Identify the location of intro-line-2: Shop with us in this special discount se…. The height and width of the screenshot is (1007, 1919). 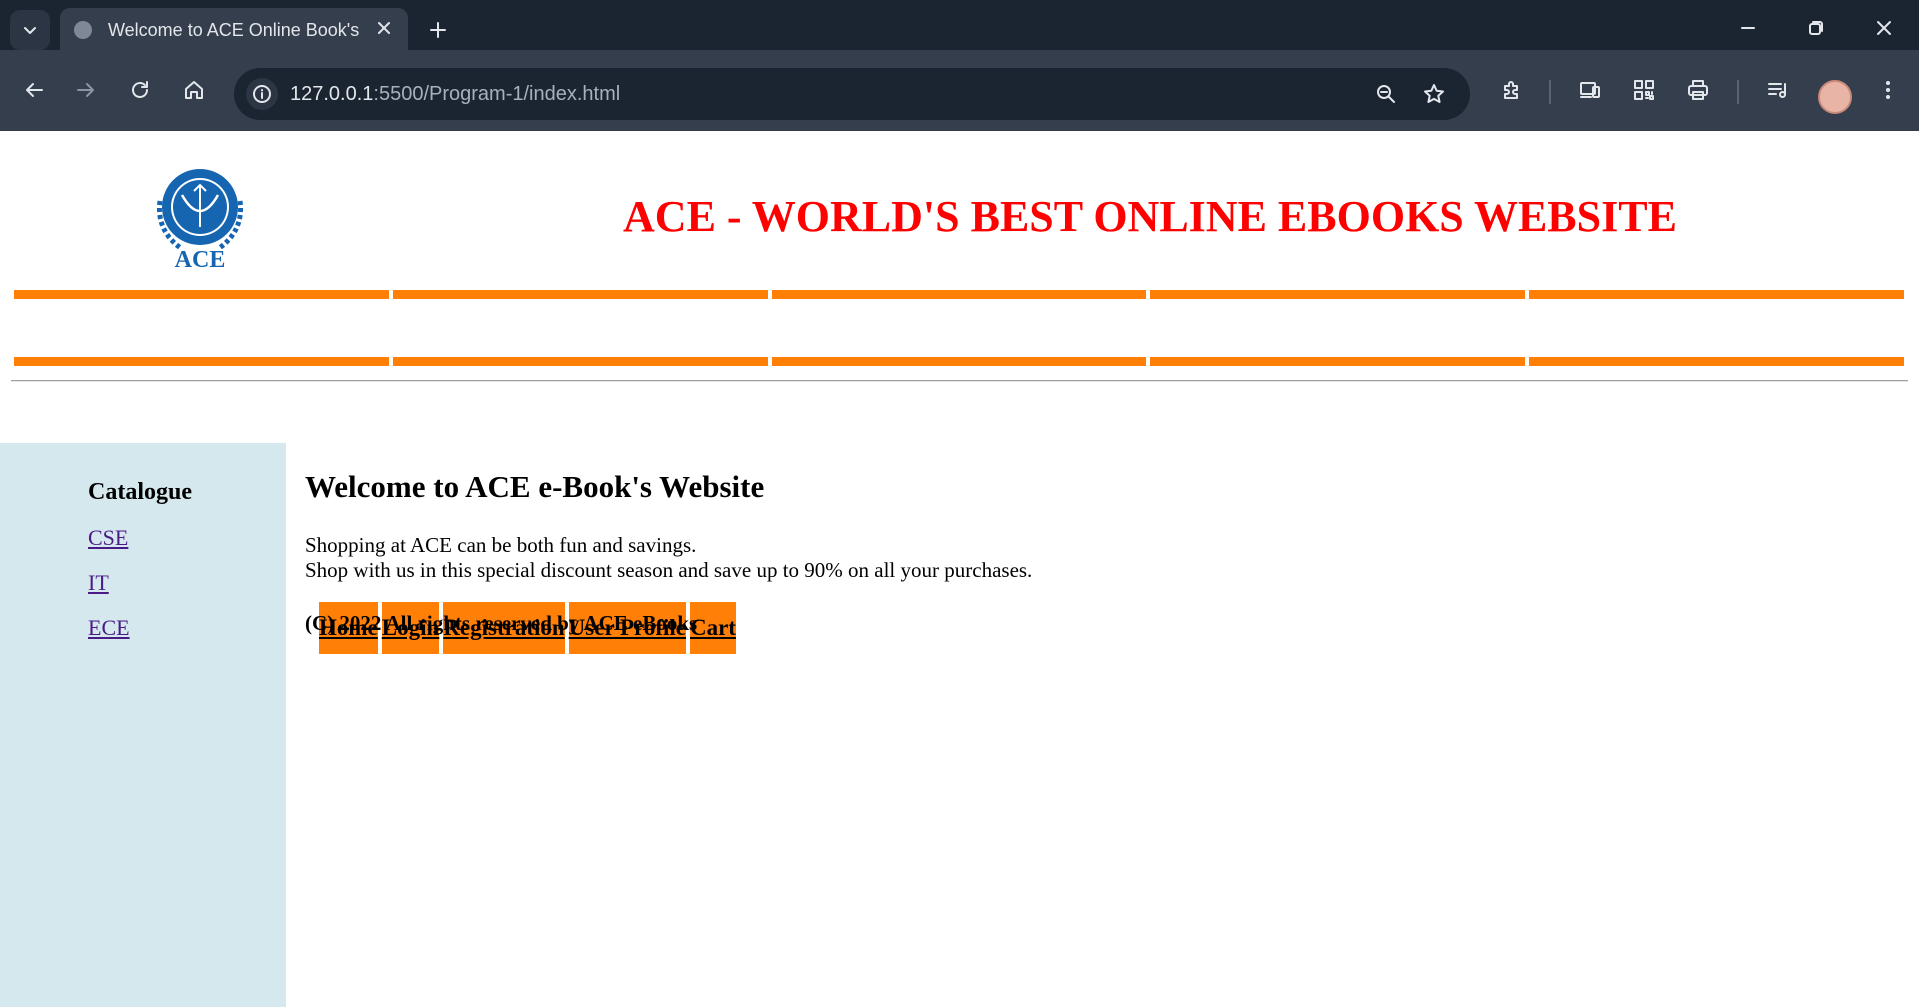
(669, 570).